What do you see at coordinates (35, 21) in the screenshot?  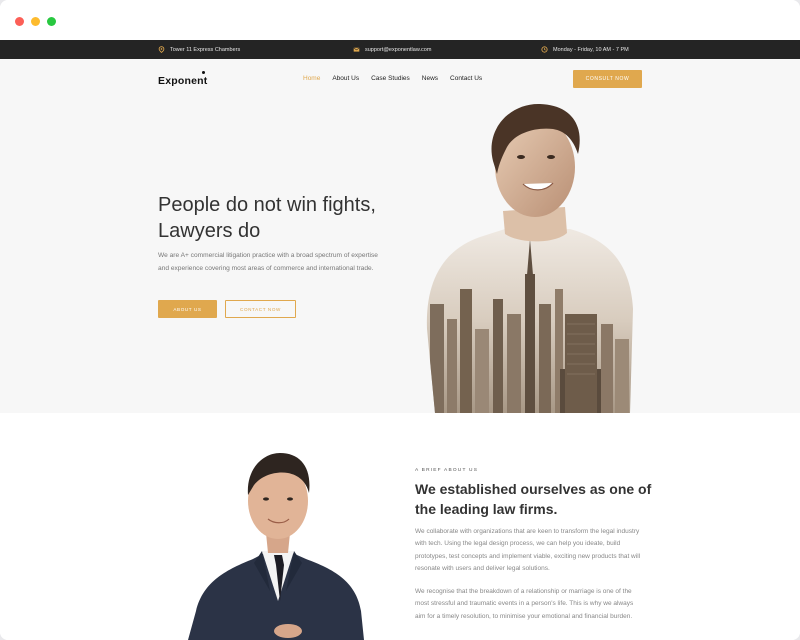 I see `minimize-window-button` at bounding box center [35, 21].